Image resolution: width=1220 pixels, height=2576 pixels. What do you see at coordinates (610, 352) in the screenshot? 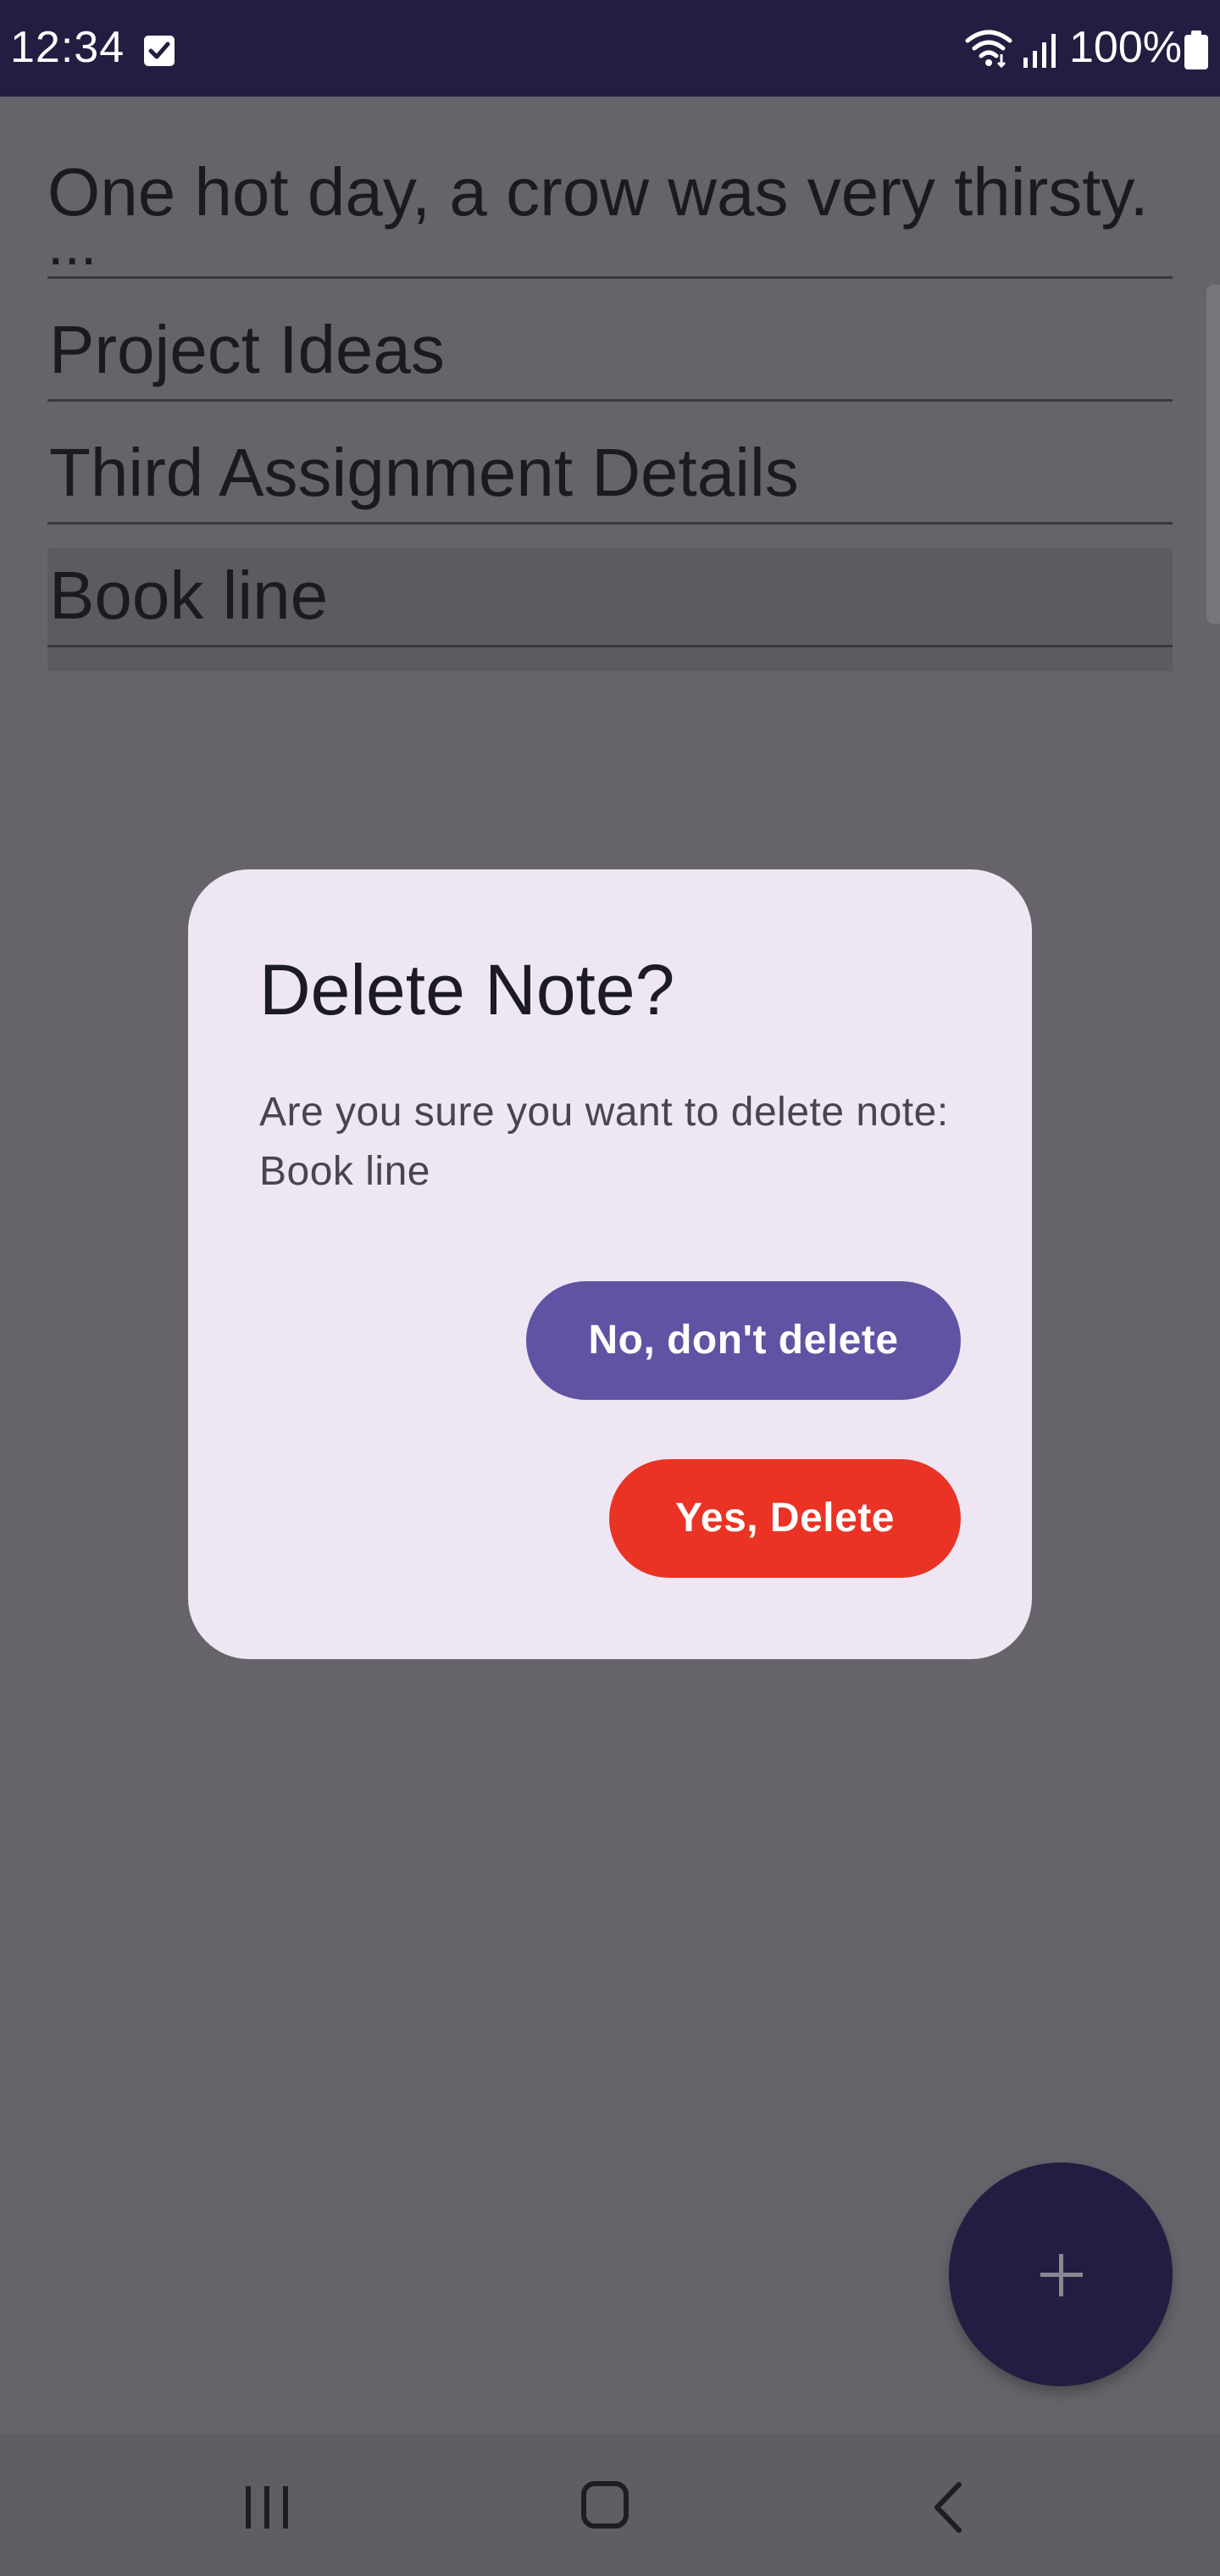
I see `note-item: Project Ideas` at bounding box center [610, 352].